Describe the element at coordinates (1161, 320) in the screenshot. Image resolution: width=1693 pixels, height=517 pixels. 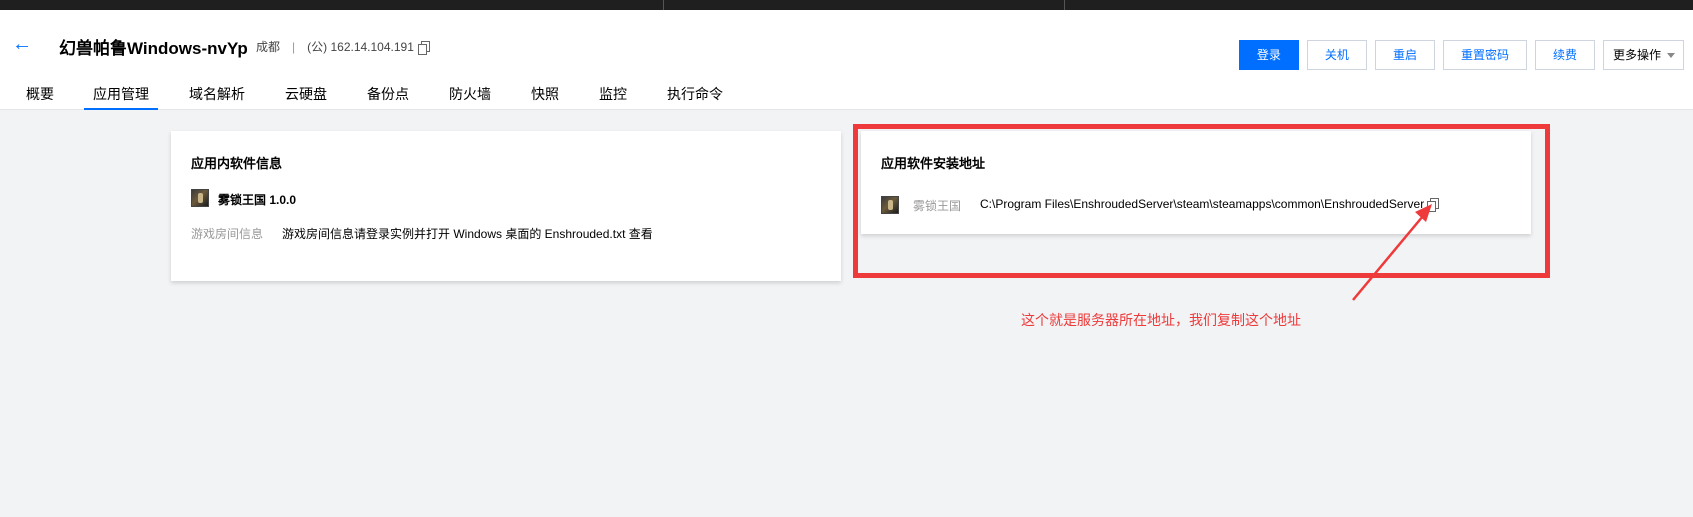
I see `annotation-text: 这个就是服务器所在地址，我们复制这个地址` at that location.